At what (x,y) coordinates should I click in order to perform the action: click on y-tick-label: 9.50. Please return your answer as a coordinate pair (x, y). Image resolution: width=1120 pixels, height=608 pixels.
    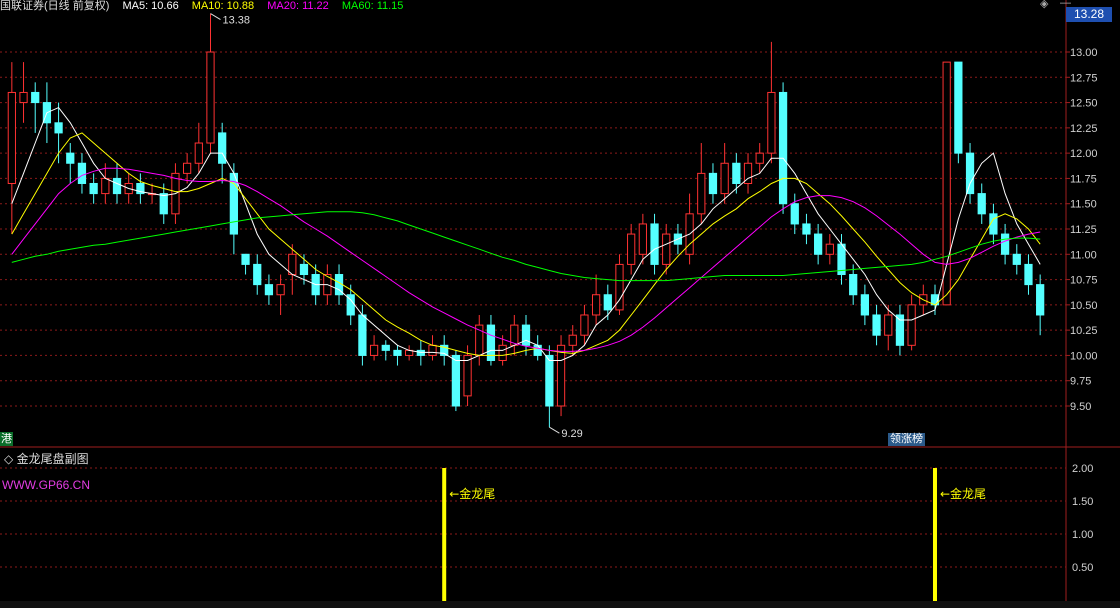
    Looking at the image, I should click on (1080, 407).